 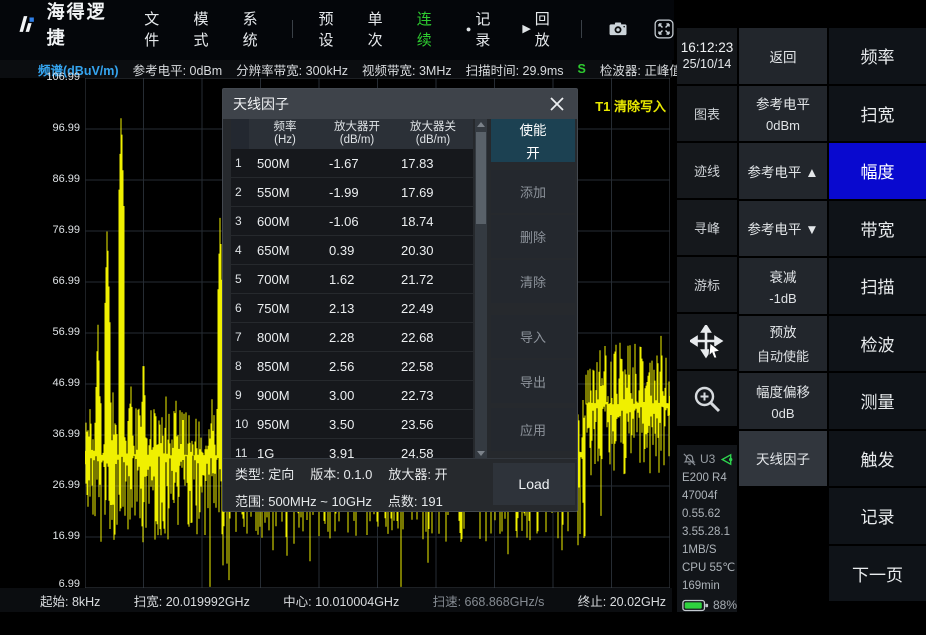 What do you see at coordinates (352, 308) in the screenshot?
I see `table-row: 6 750M 2.13 22.49` at bounding box center [352, 308].